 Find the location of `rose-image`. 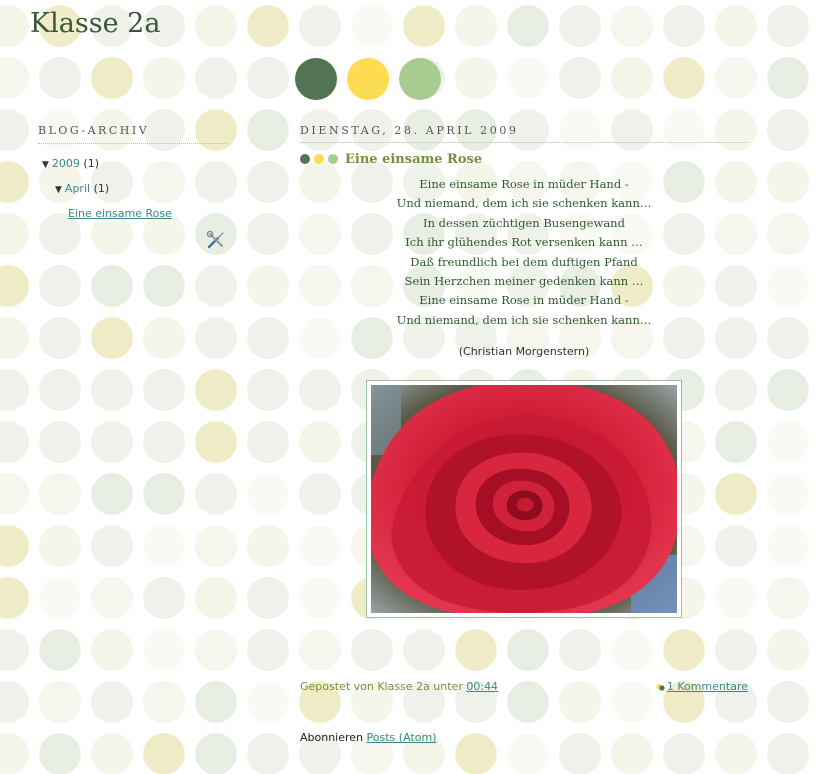

rose-image is located at coordinates (524, 499).